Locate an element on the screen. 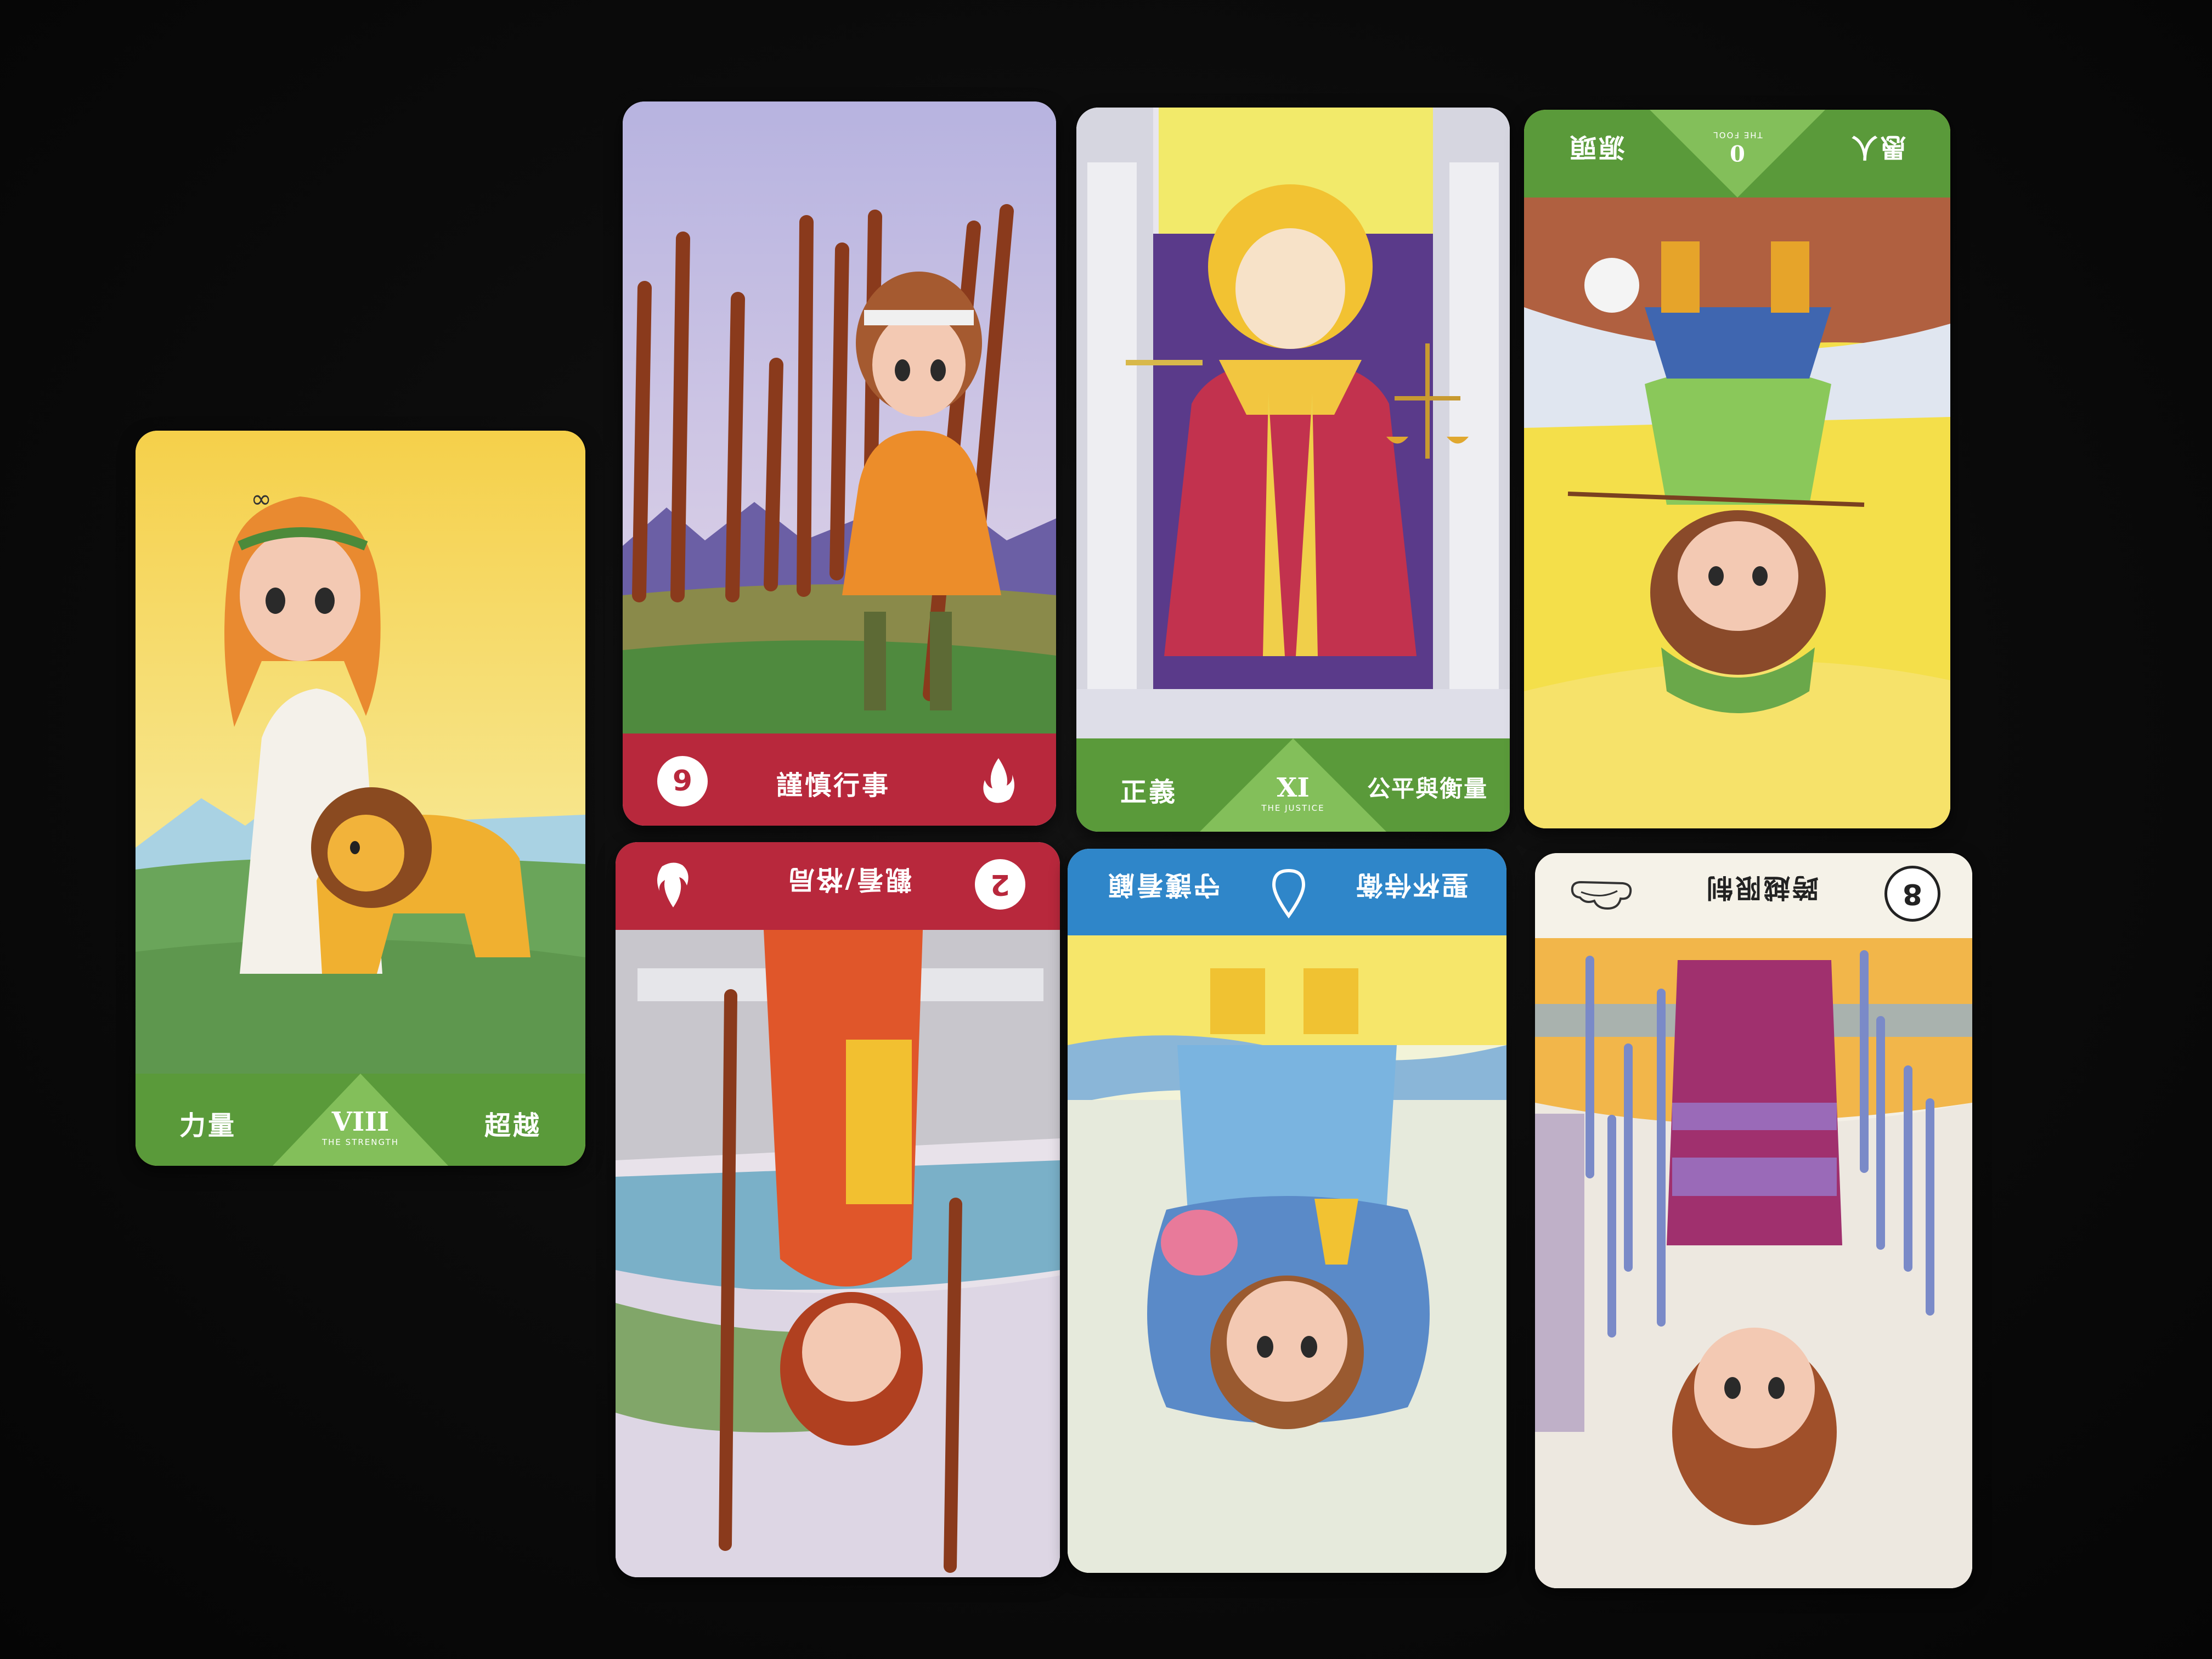 This screenshot has height=1659, width=2212. card-keyword: 謹慎行事 is located at coordinates (833, 785).